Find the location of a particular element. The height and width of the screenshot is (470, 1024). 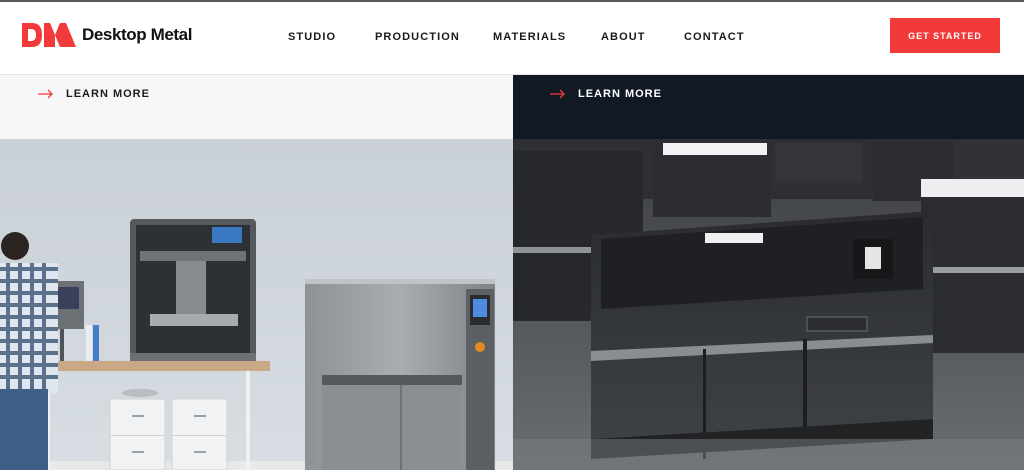

brand-name: Desktop Metal is located at coordinates (137, 34).